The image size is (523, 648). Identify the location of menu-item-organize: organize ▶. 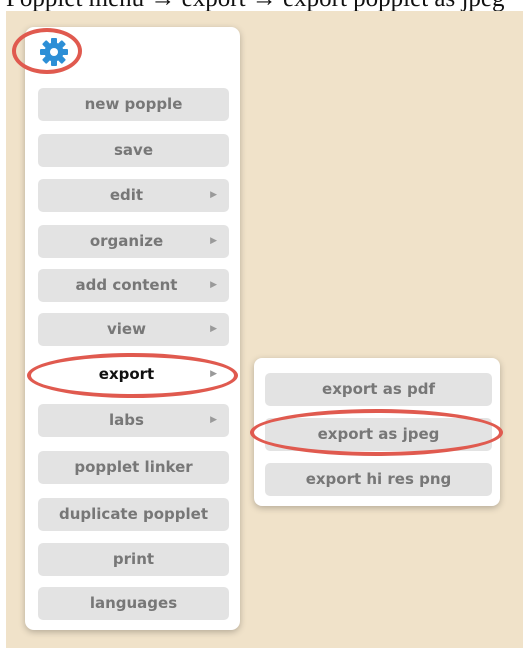
(133, 241).